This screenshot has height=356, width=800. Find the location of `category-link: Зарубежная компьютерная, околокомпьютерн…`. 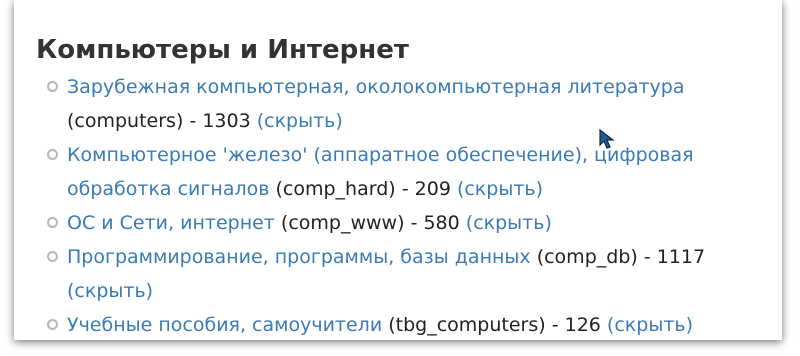

category-link: Зарубежная компьютерная, околокомпьютерн… is located at coordinates (376, 87).